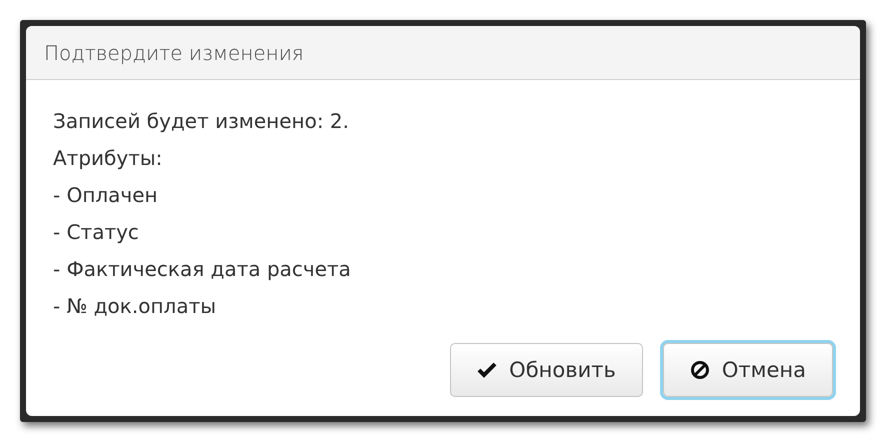 This screenshot has height=444, width=885. Describe the element at coordinates (96, 232) in the screenshot. I see `message-line: - Статус` at that location.